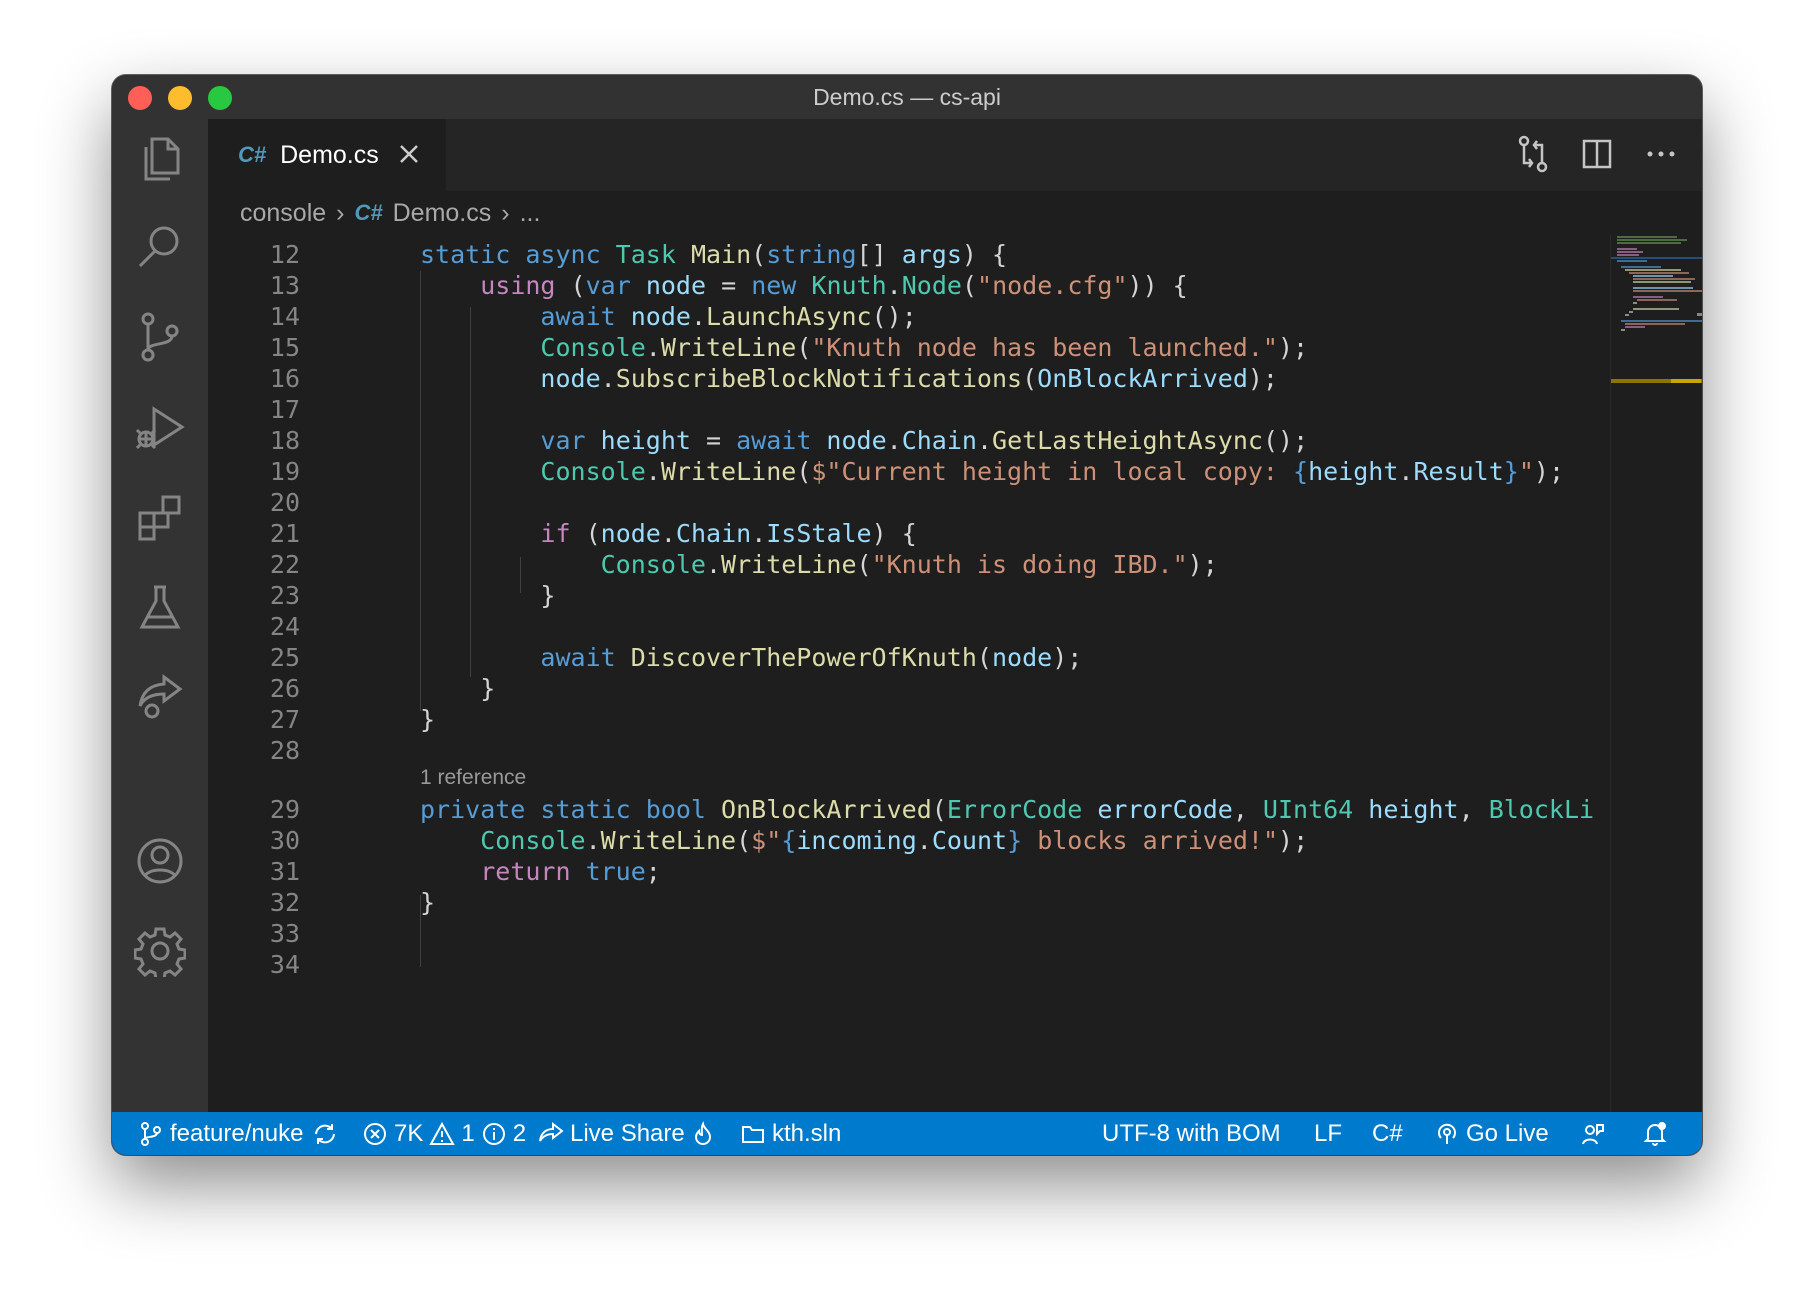 The width and height of the screenshot is (1814, 1304). I want to click on code-token: OnBlockArrived, so click(1142, 378).